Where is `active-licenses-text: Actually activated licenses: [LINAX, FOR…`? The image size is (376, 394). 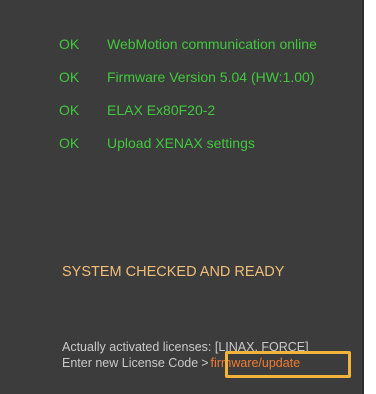 active-licenses-text: Actually activated licenses: [LINAX, FOR… is located at coordinates (185, 347).